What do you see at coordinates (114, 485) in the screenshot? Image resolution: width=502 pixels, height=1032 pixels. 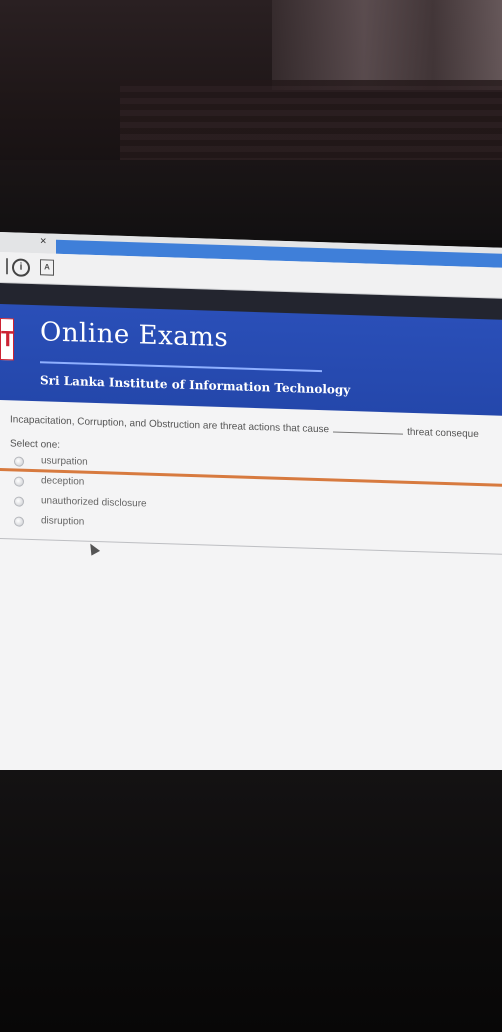 I see `option-deception: deception` at bounding box center [114, 485].